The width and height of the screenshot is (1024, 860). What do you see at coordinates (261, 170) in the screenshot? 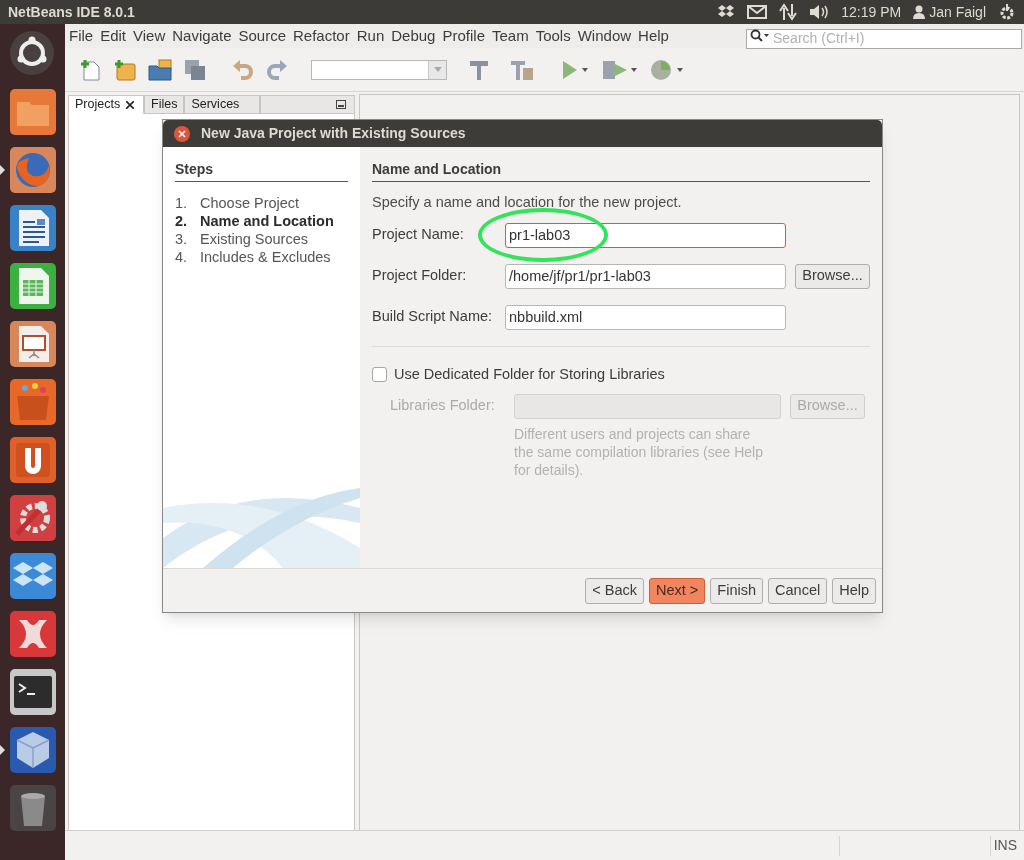
I see `steps-heading: Steps` at bounding box center [261, 170].